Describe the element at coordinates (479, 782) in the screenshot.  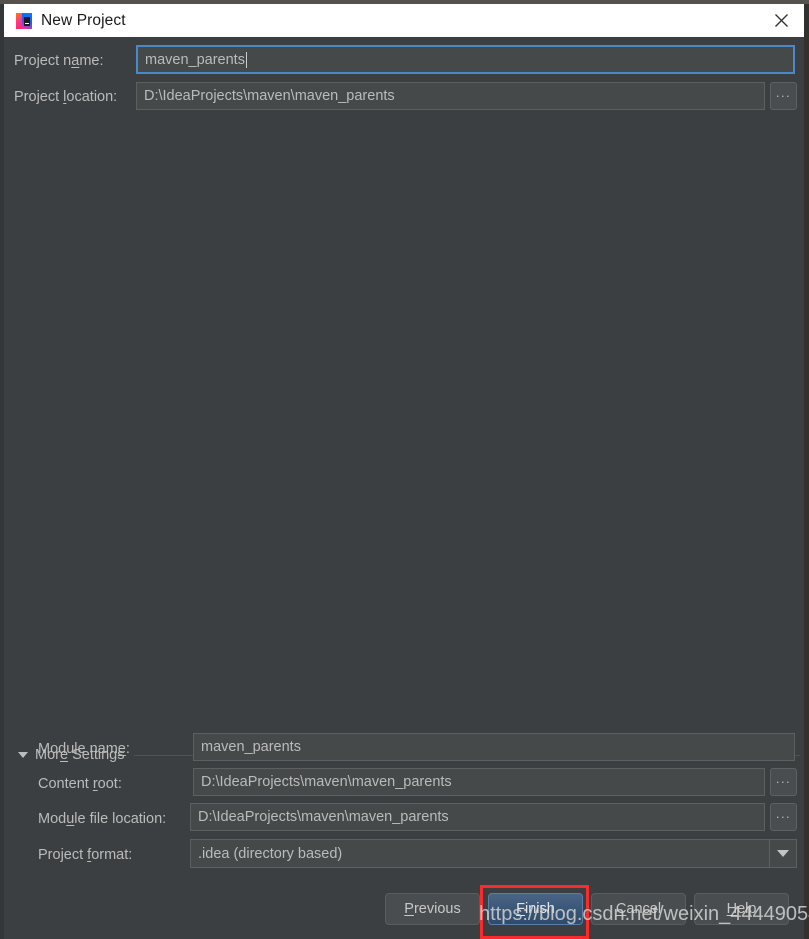
I see `content-root-input: D:\IdeaProjects\maven\maven_parents` at that location.